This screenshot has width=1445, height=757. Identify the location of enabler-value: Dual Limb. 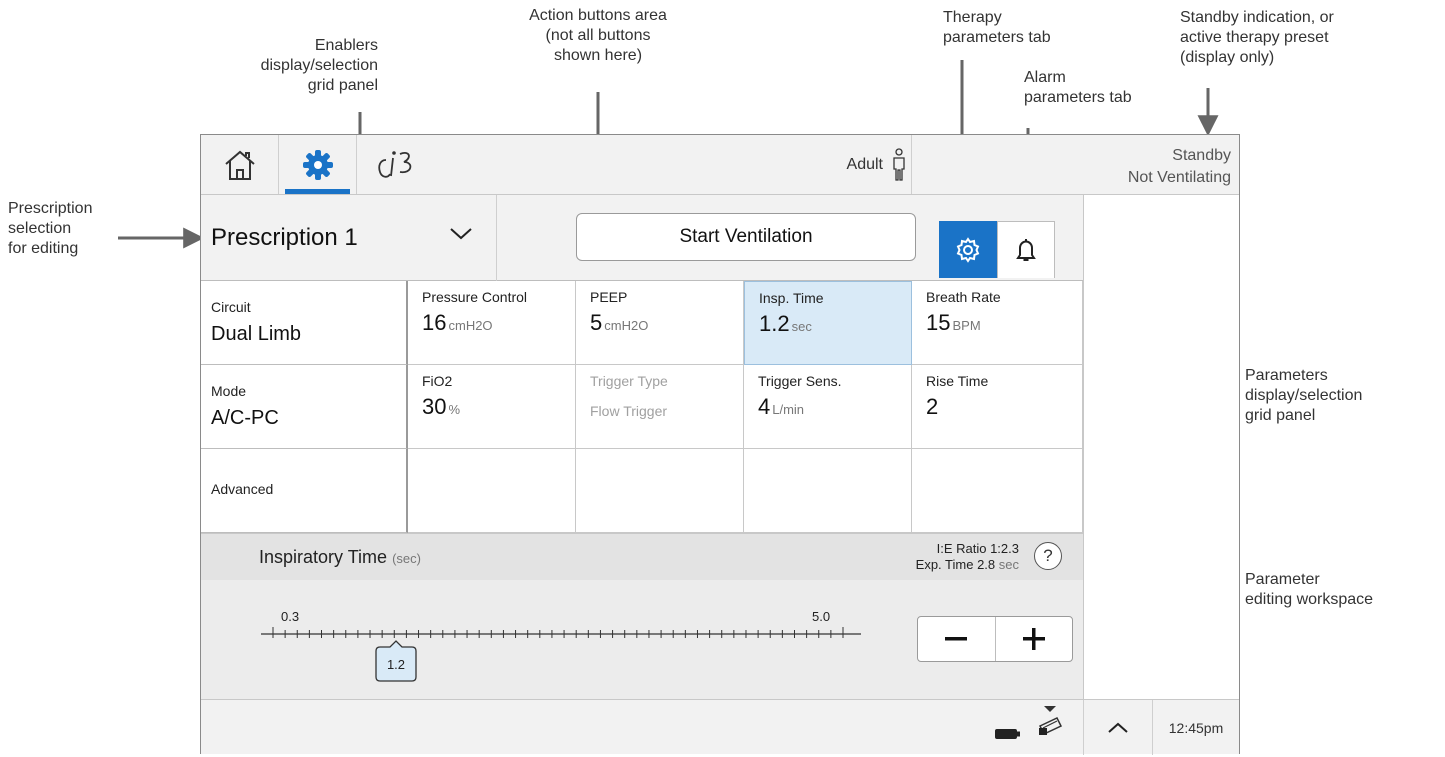
(256, 334).